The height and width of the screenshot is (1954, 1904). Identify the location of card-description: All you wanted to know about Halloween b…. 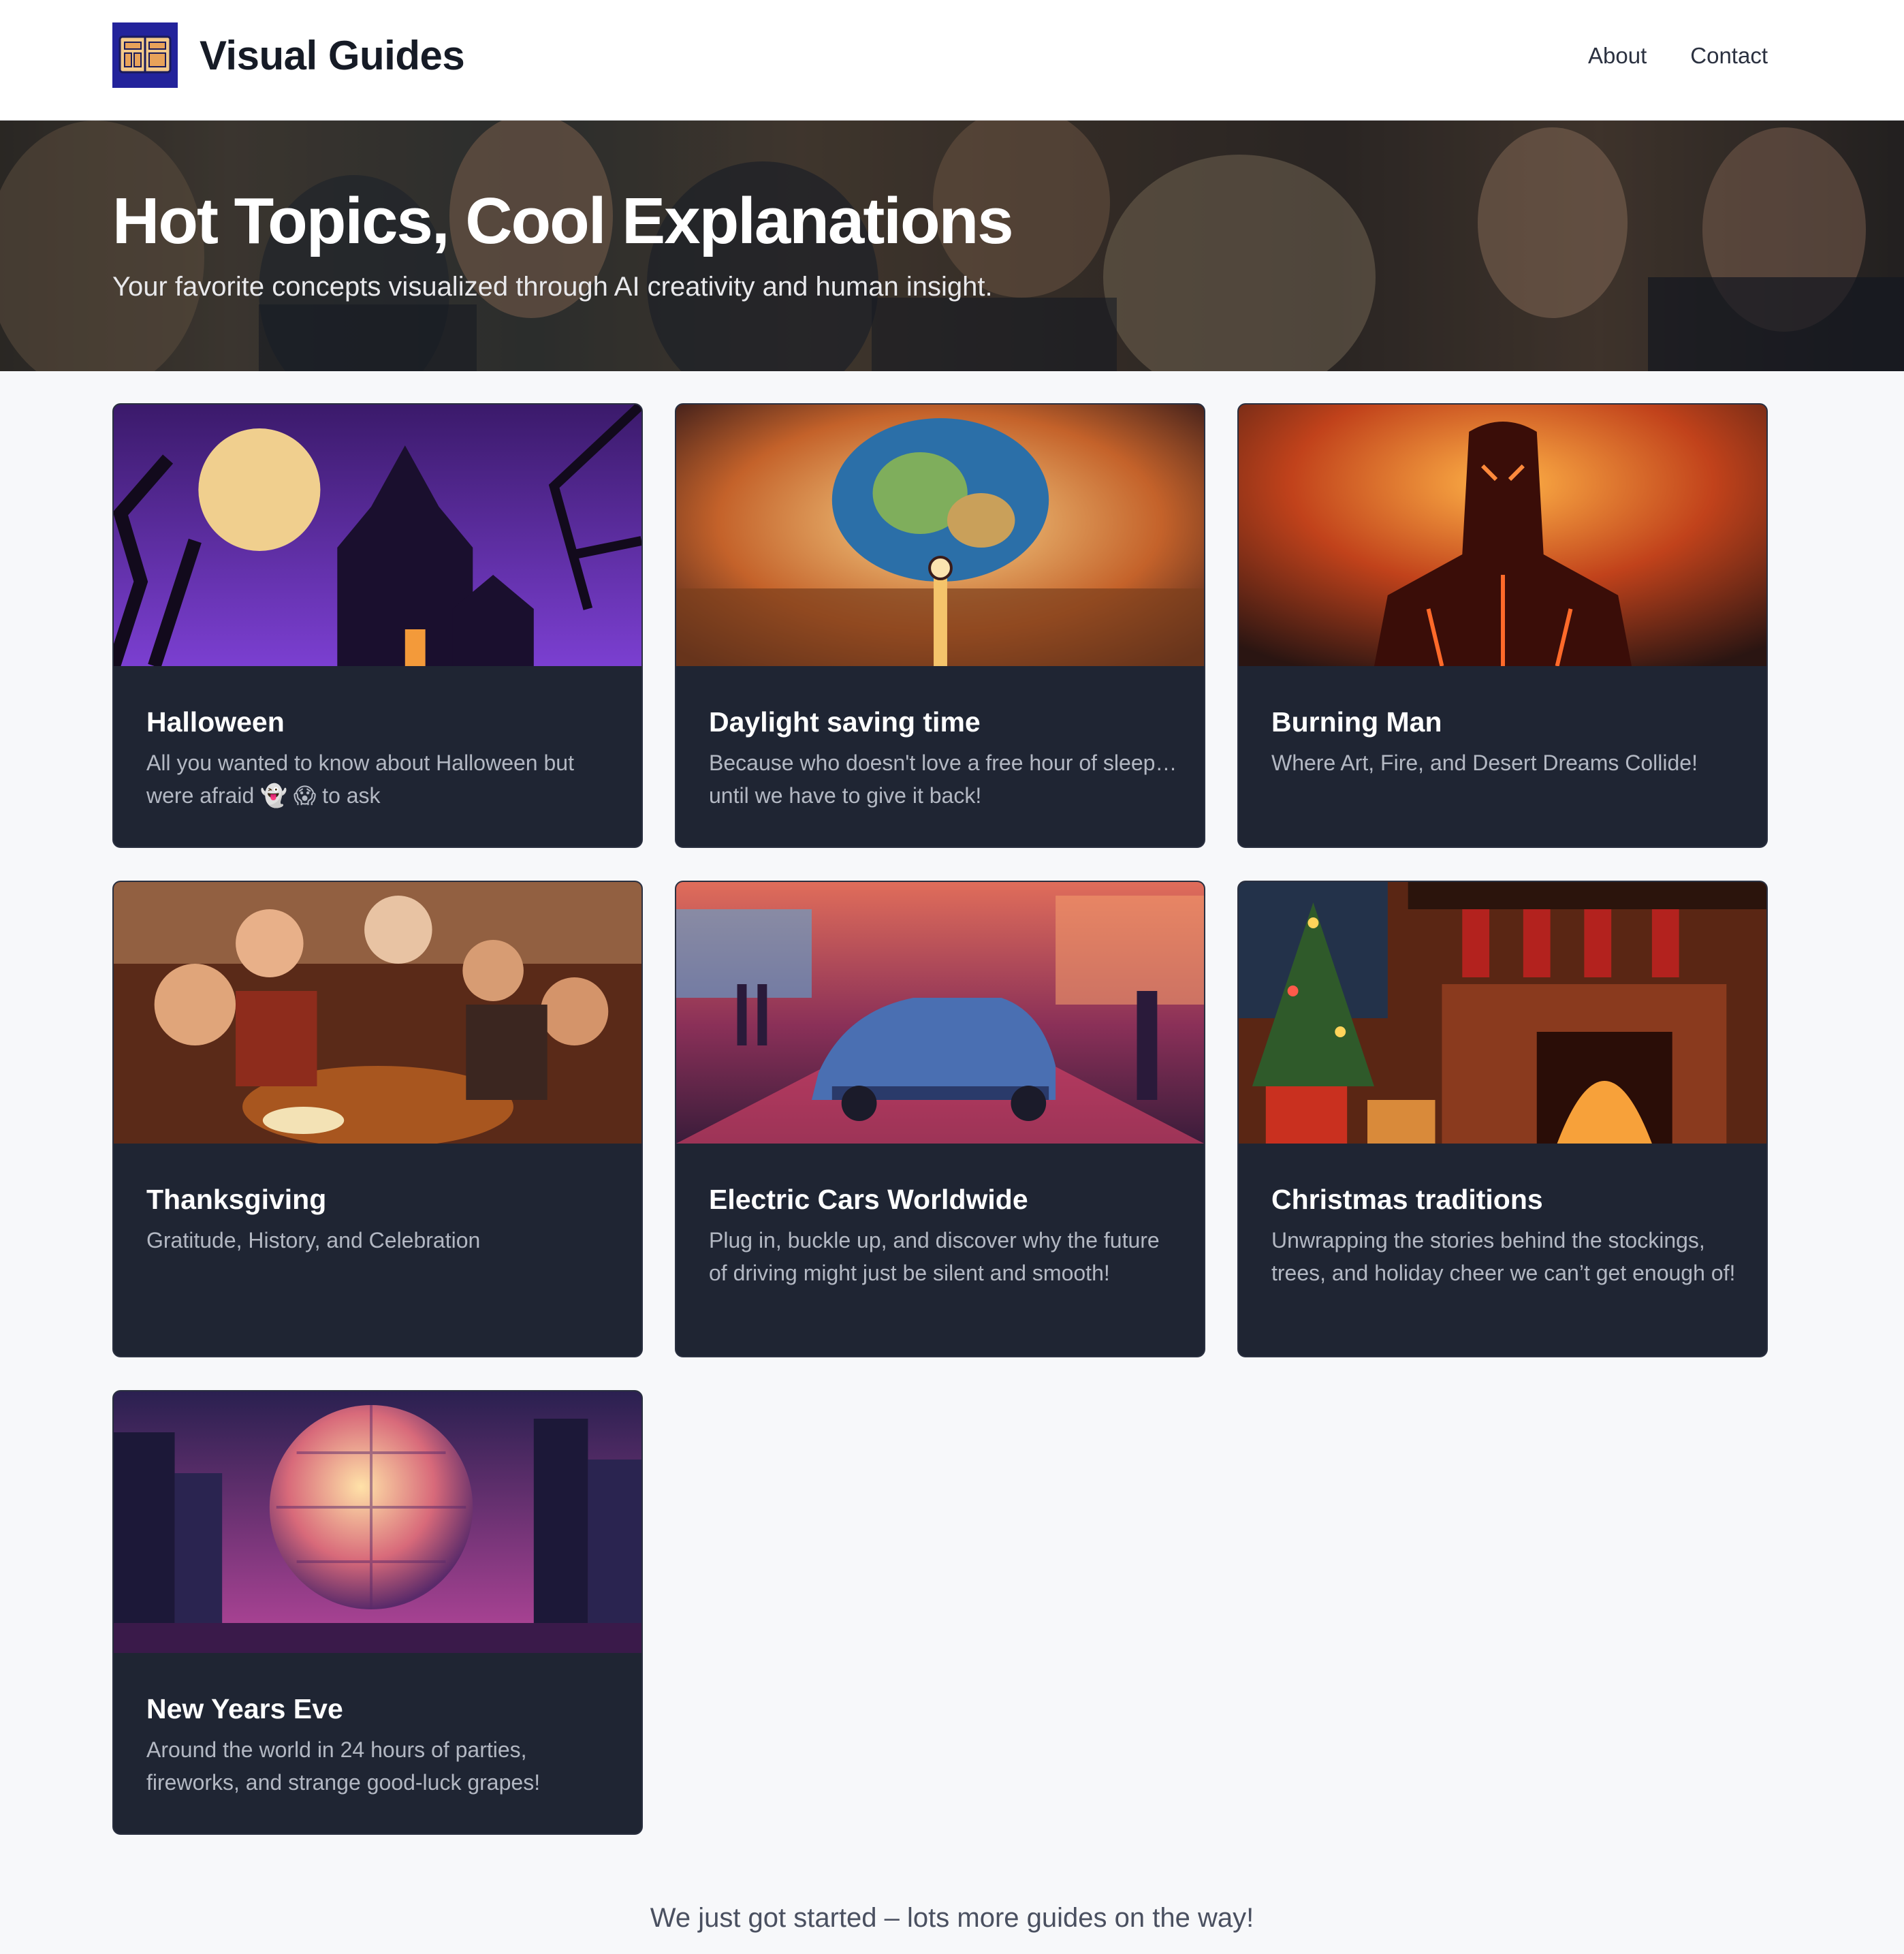
(360, 779).